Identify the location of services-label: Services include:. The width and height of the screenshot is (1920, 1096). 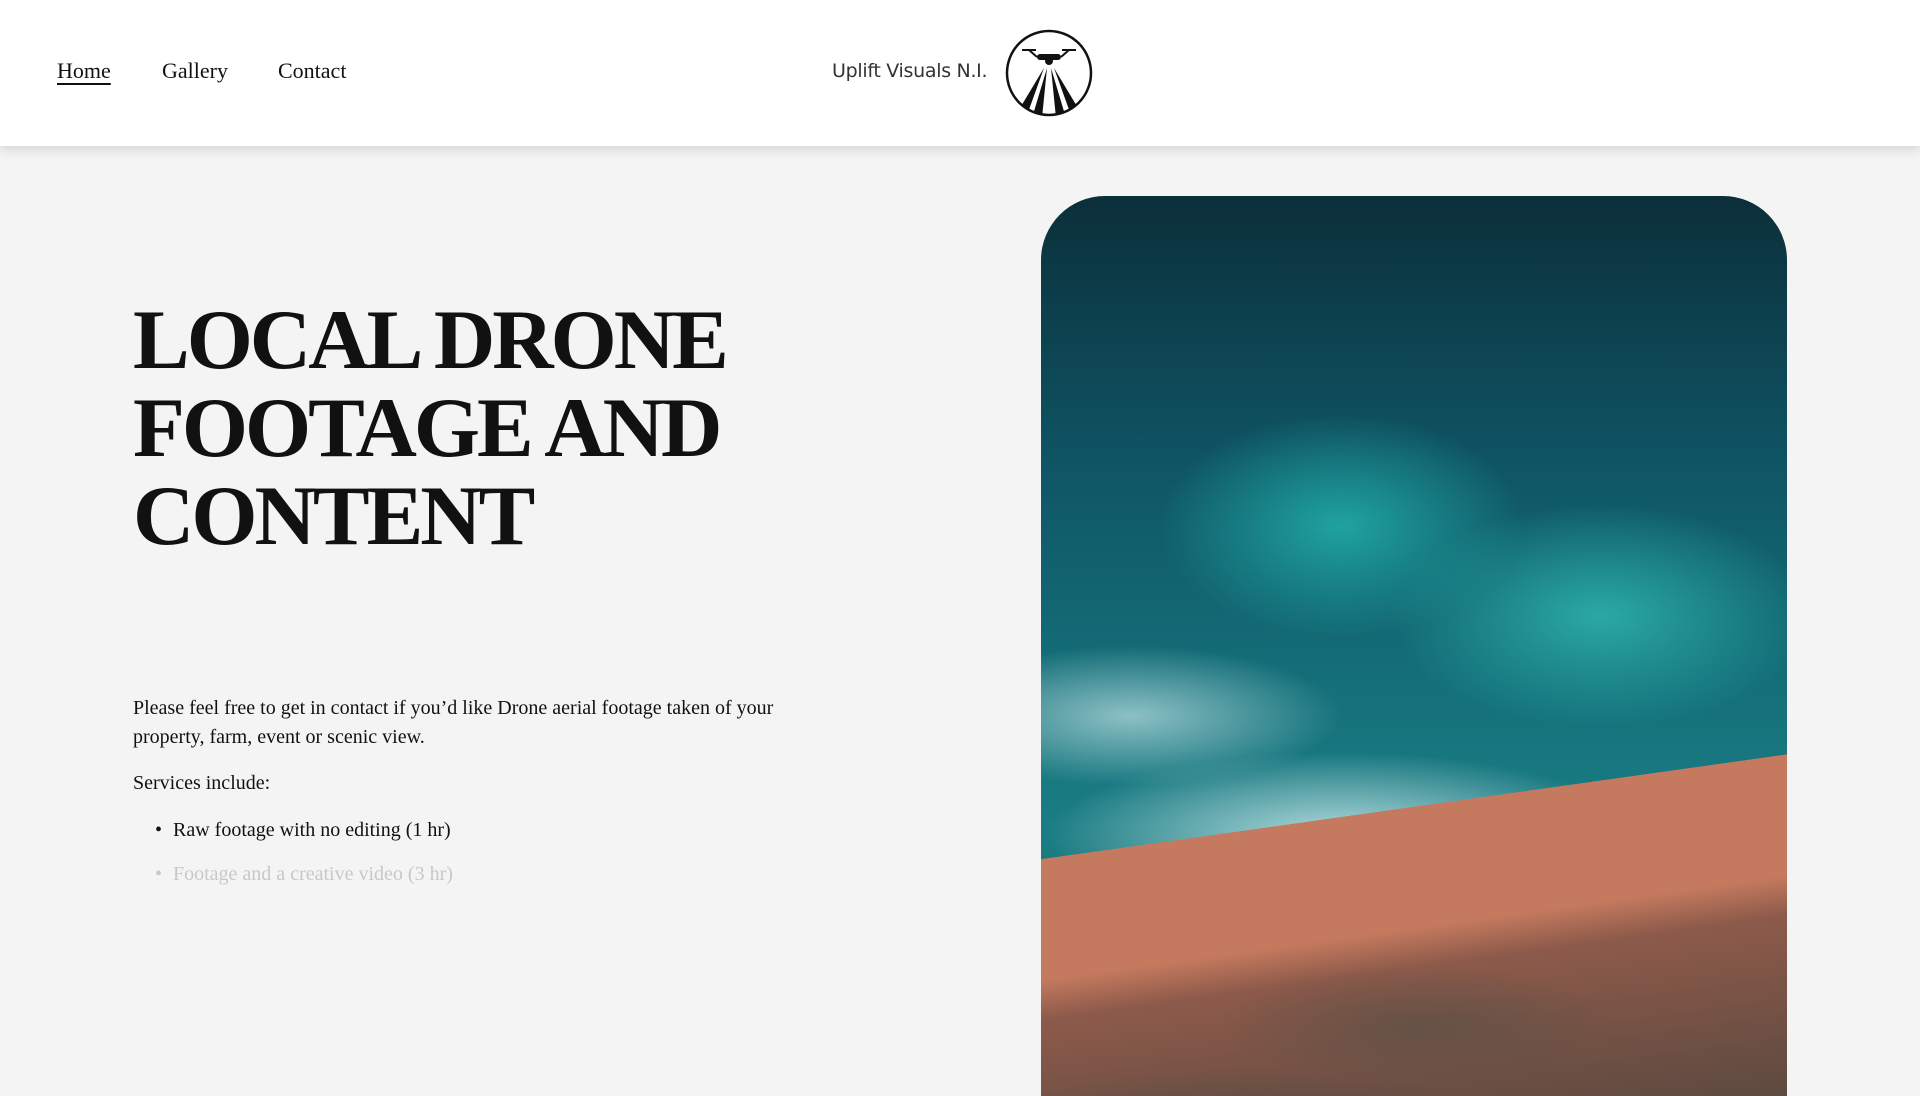
(202, 783).